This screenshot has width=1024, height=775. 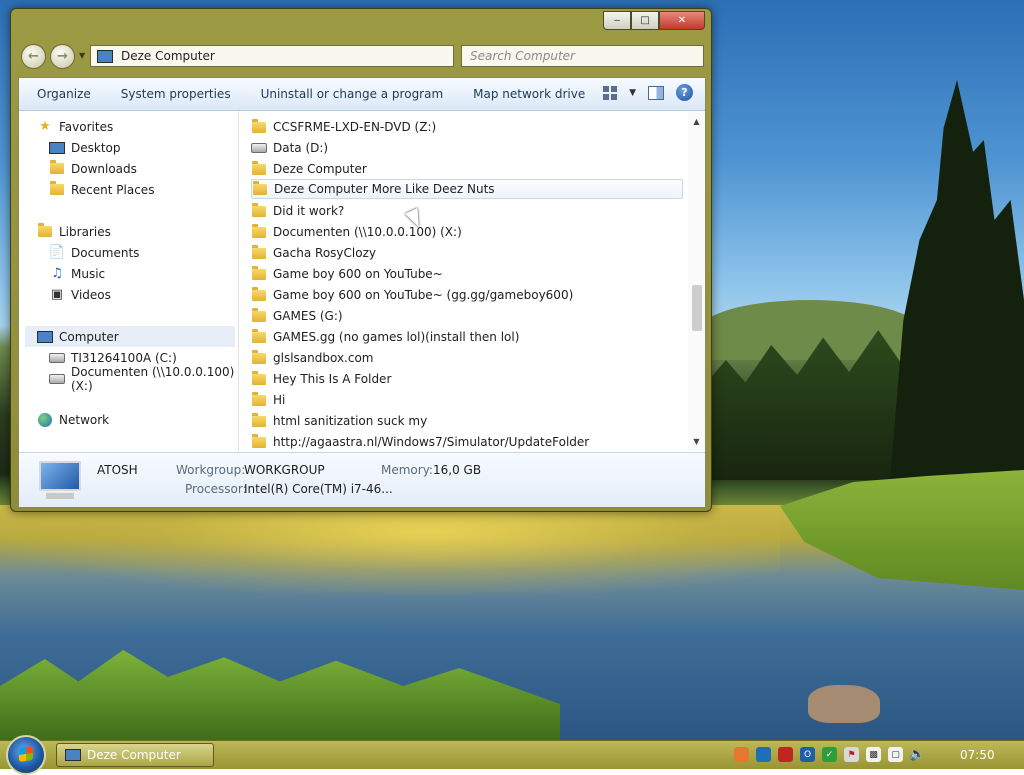 I want to click on action-center-flag-icon: ⚑, so click(x=851, y=754).